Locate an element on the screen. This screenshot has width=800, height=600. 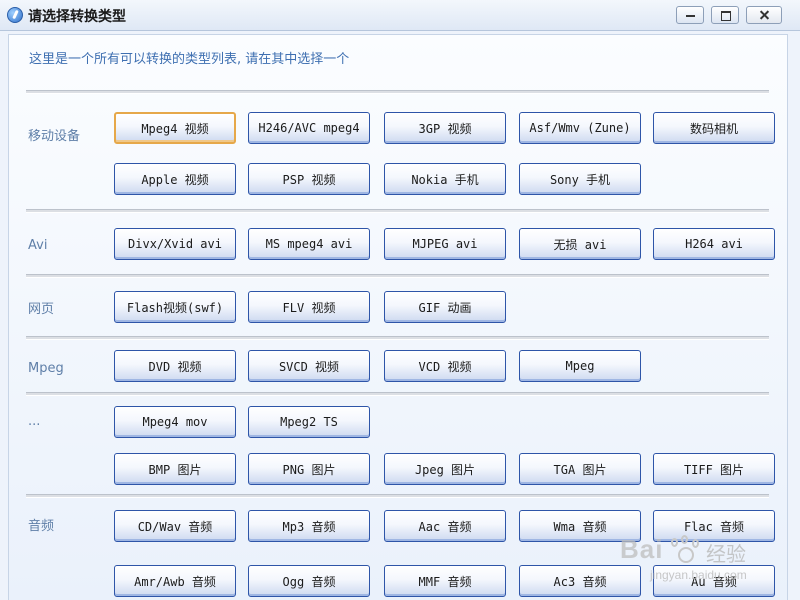
ms-mpeg4-avi-button: MS mpeg4 avi is located at coordinates (309, 244).